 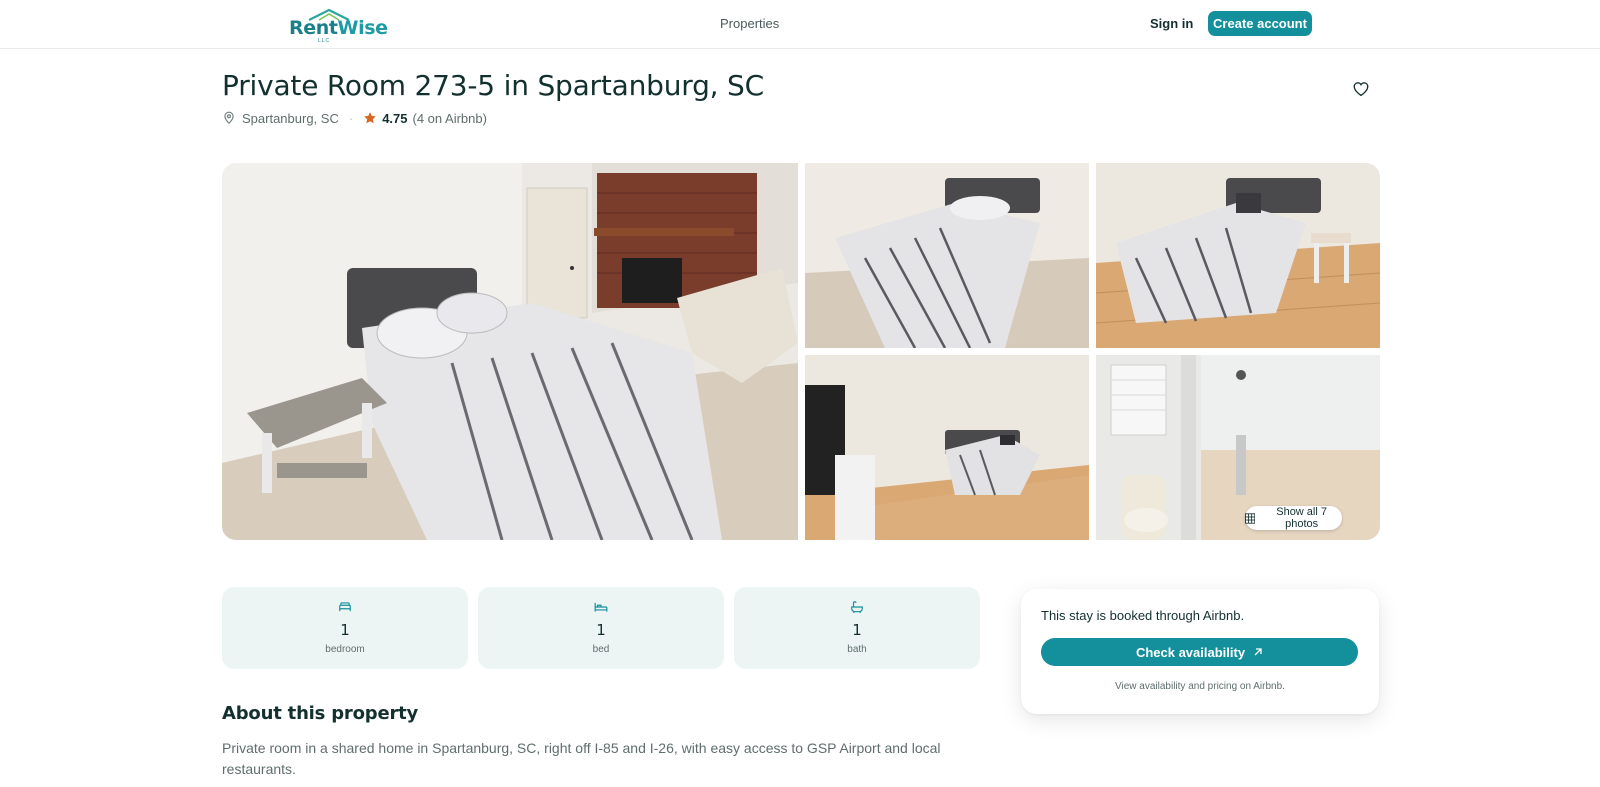 I want to click on favorite-heart-icon, so click(x=1361, y=89).